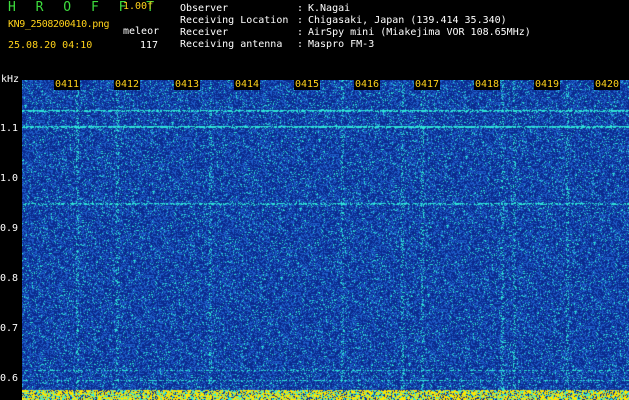  Describe the element at coordinates (547, 84) in the screenshot. I see `time-label: 0419` at that location.